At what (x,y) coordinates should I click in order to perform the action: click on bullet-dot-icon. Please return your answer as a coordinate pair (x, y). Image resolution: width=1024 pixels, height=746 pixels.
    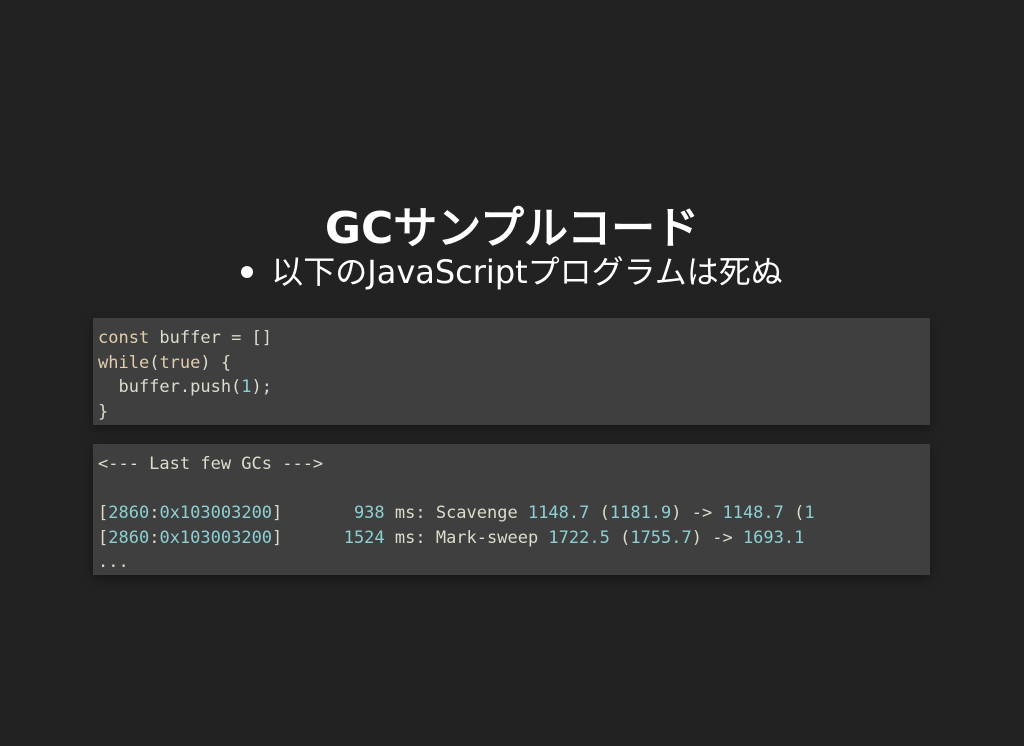
    Looking at the image, I should click on (247, 272).